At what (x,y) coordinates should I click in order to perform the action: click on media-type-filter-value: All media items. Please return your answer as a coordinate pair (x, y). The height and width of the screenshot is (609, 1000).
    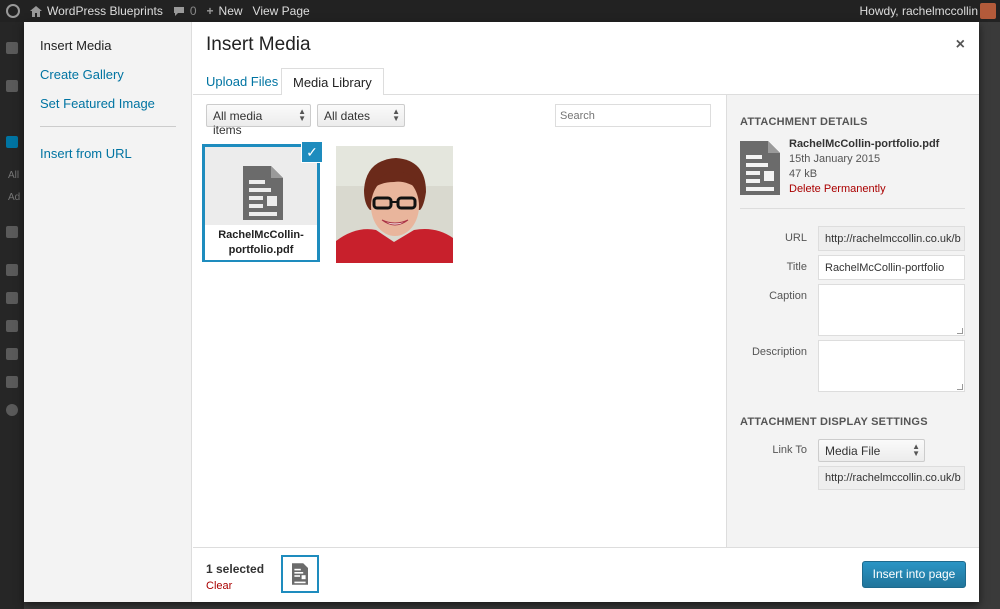
    Looking at the image, I should click on (238, 123).